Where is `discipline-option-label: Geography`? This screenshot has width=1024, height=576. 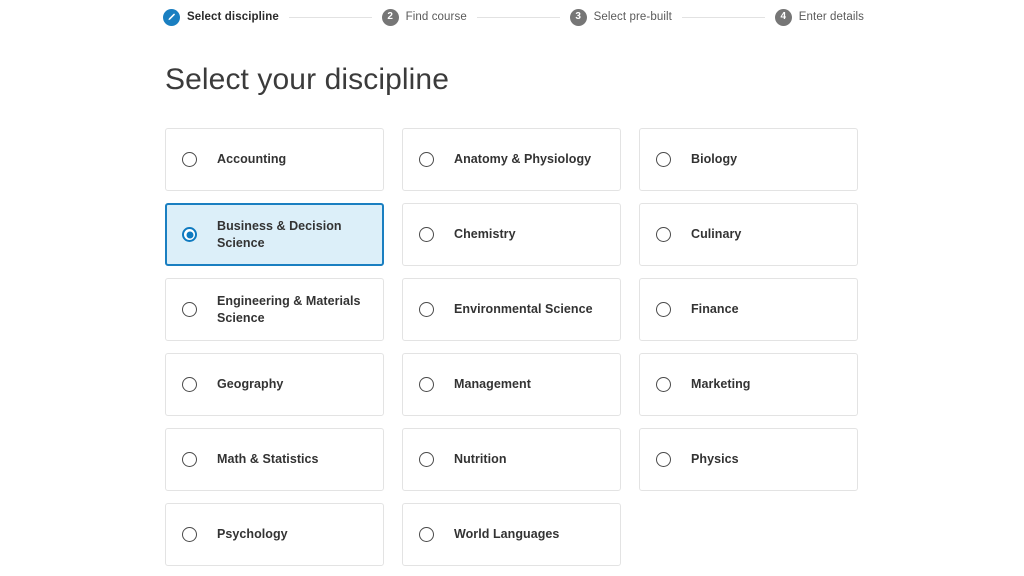 discipline-option-label: Geography is located at coordinates (250, 384).